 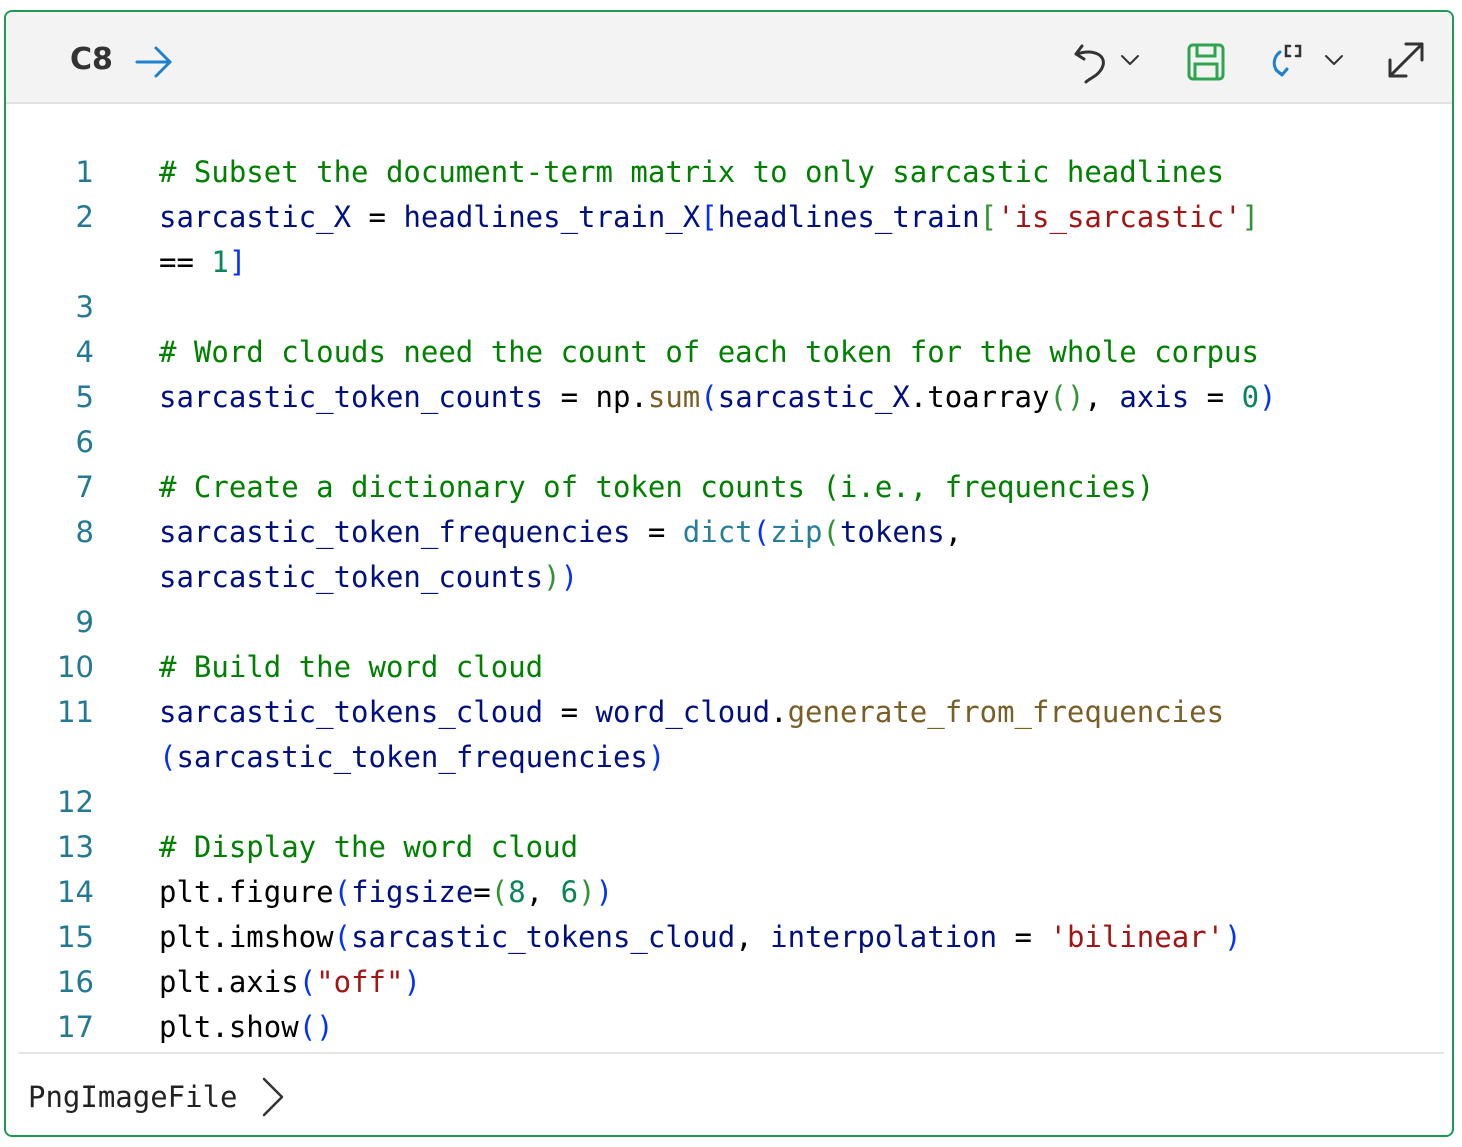 I want to click on code-token: sarcastic_token_counts, so click(x=351, y=577).